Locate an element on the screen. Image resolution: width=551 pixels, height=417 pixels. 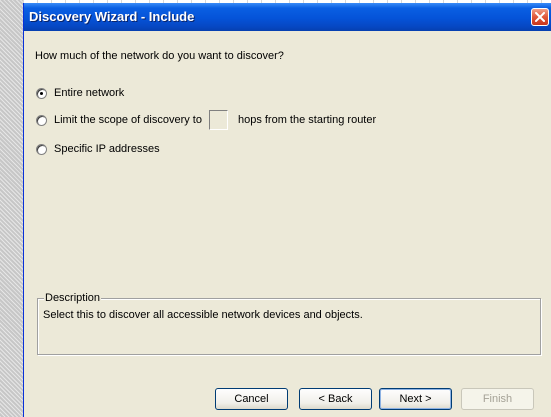
close-icon is located at coordinates (540, 17).